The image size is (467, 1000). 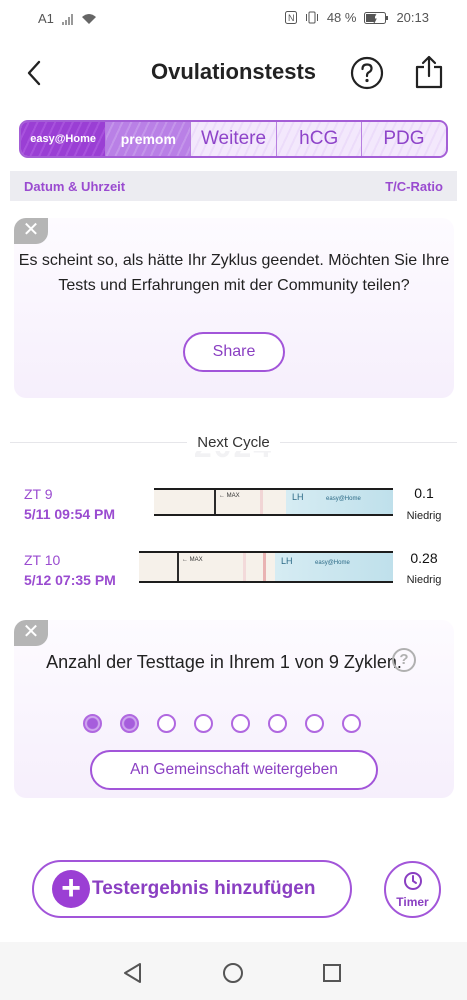 I want to click on wifi-icon, so click(x=88, y=18).